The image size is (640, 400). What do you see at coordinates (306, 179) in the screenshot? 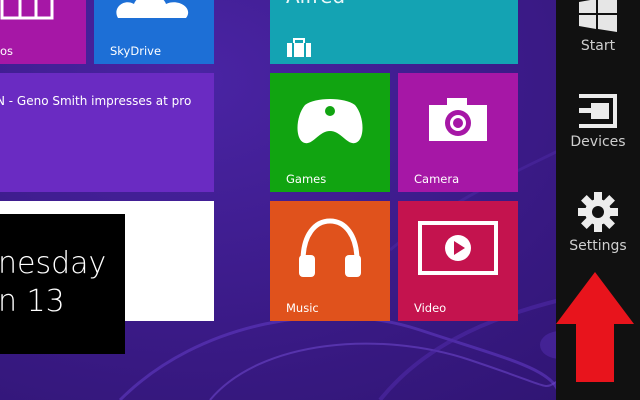
I see `tile-games-label: Games` at bounding box center [306, 179].